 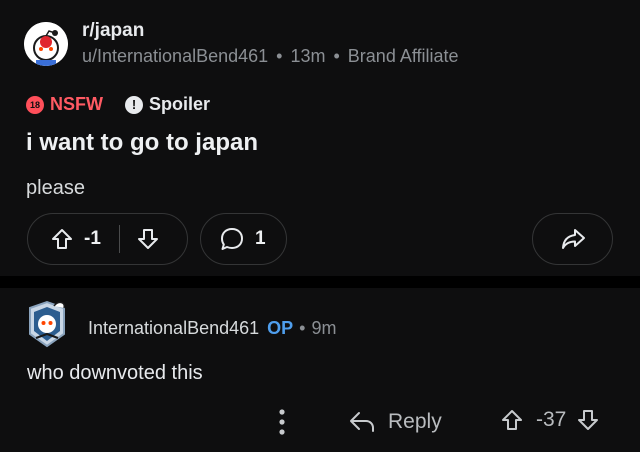 What do you see at coordinates (320, 282) in the screenshot?
I see `section-divider` at bounding box center [320, 282].